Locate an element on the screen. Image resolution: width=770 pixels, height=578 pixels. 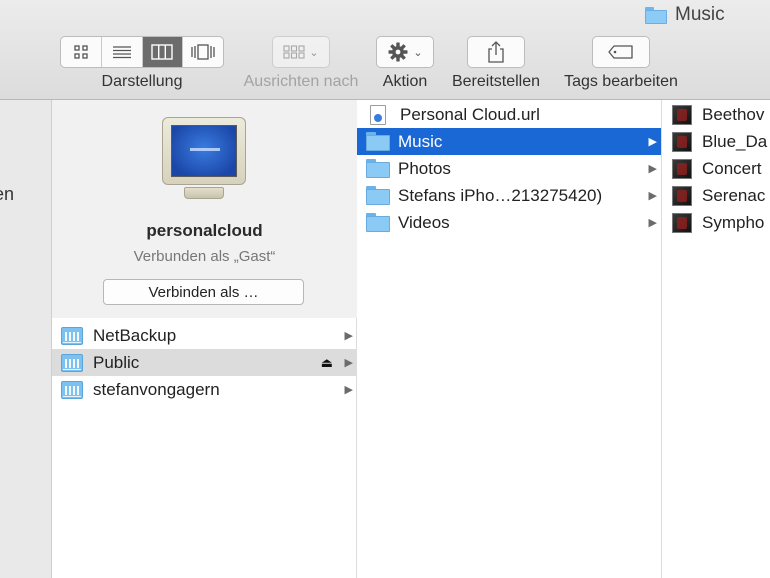
list-item: Concert is located at coordinates (716, 168).